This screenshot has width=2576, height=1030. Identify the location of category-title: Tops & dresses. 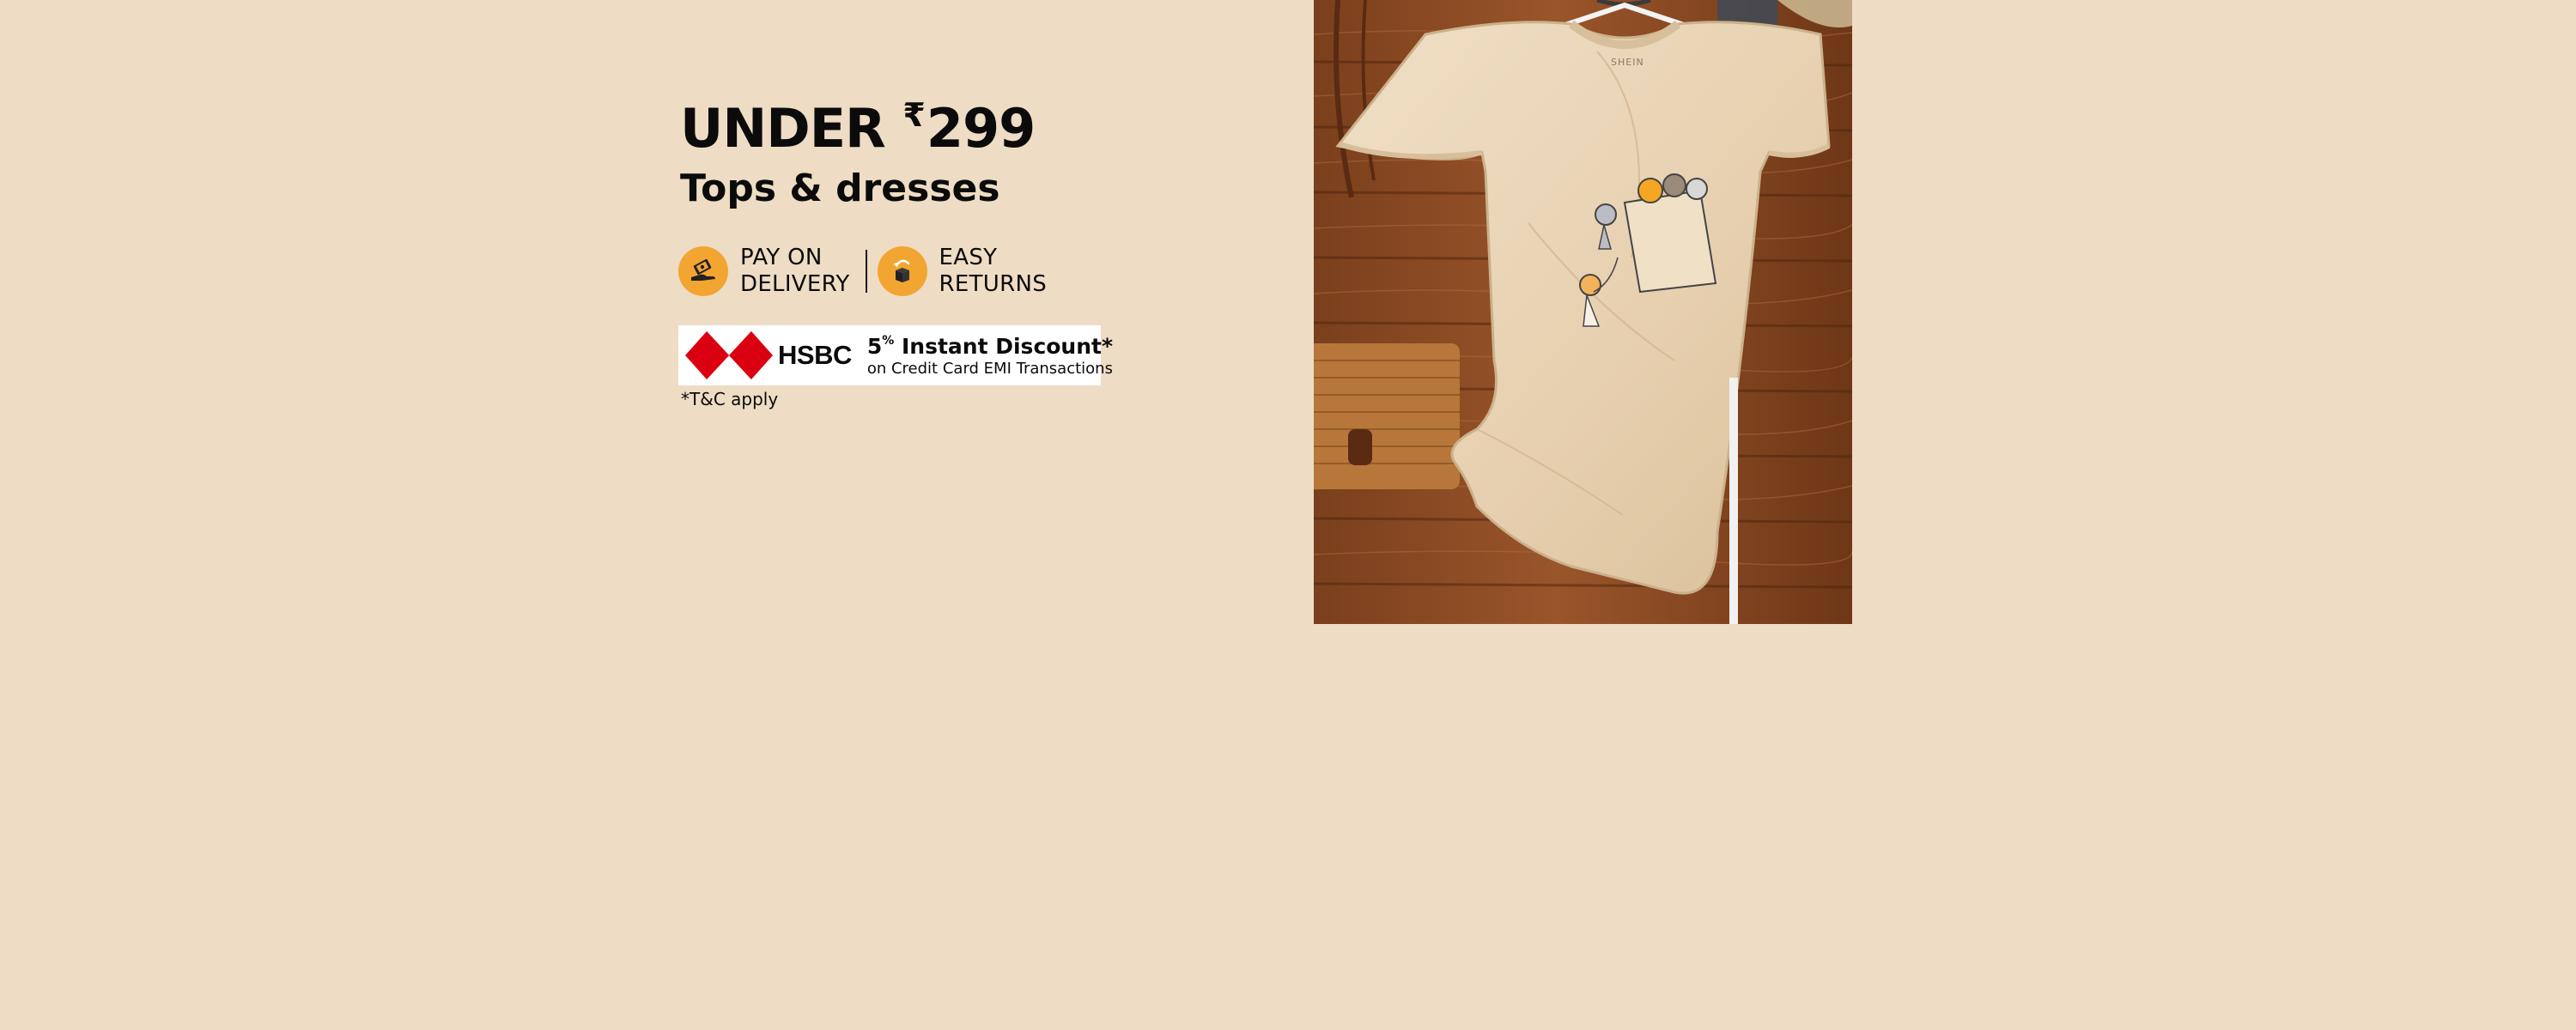
(840, 188).